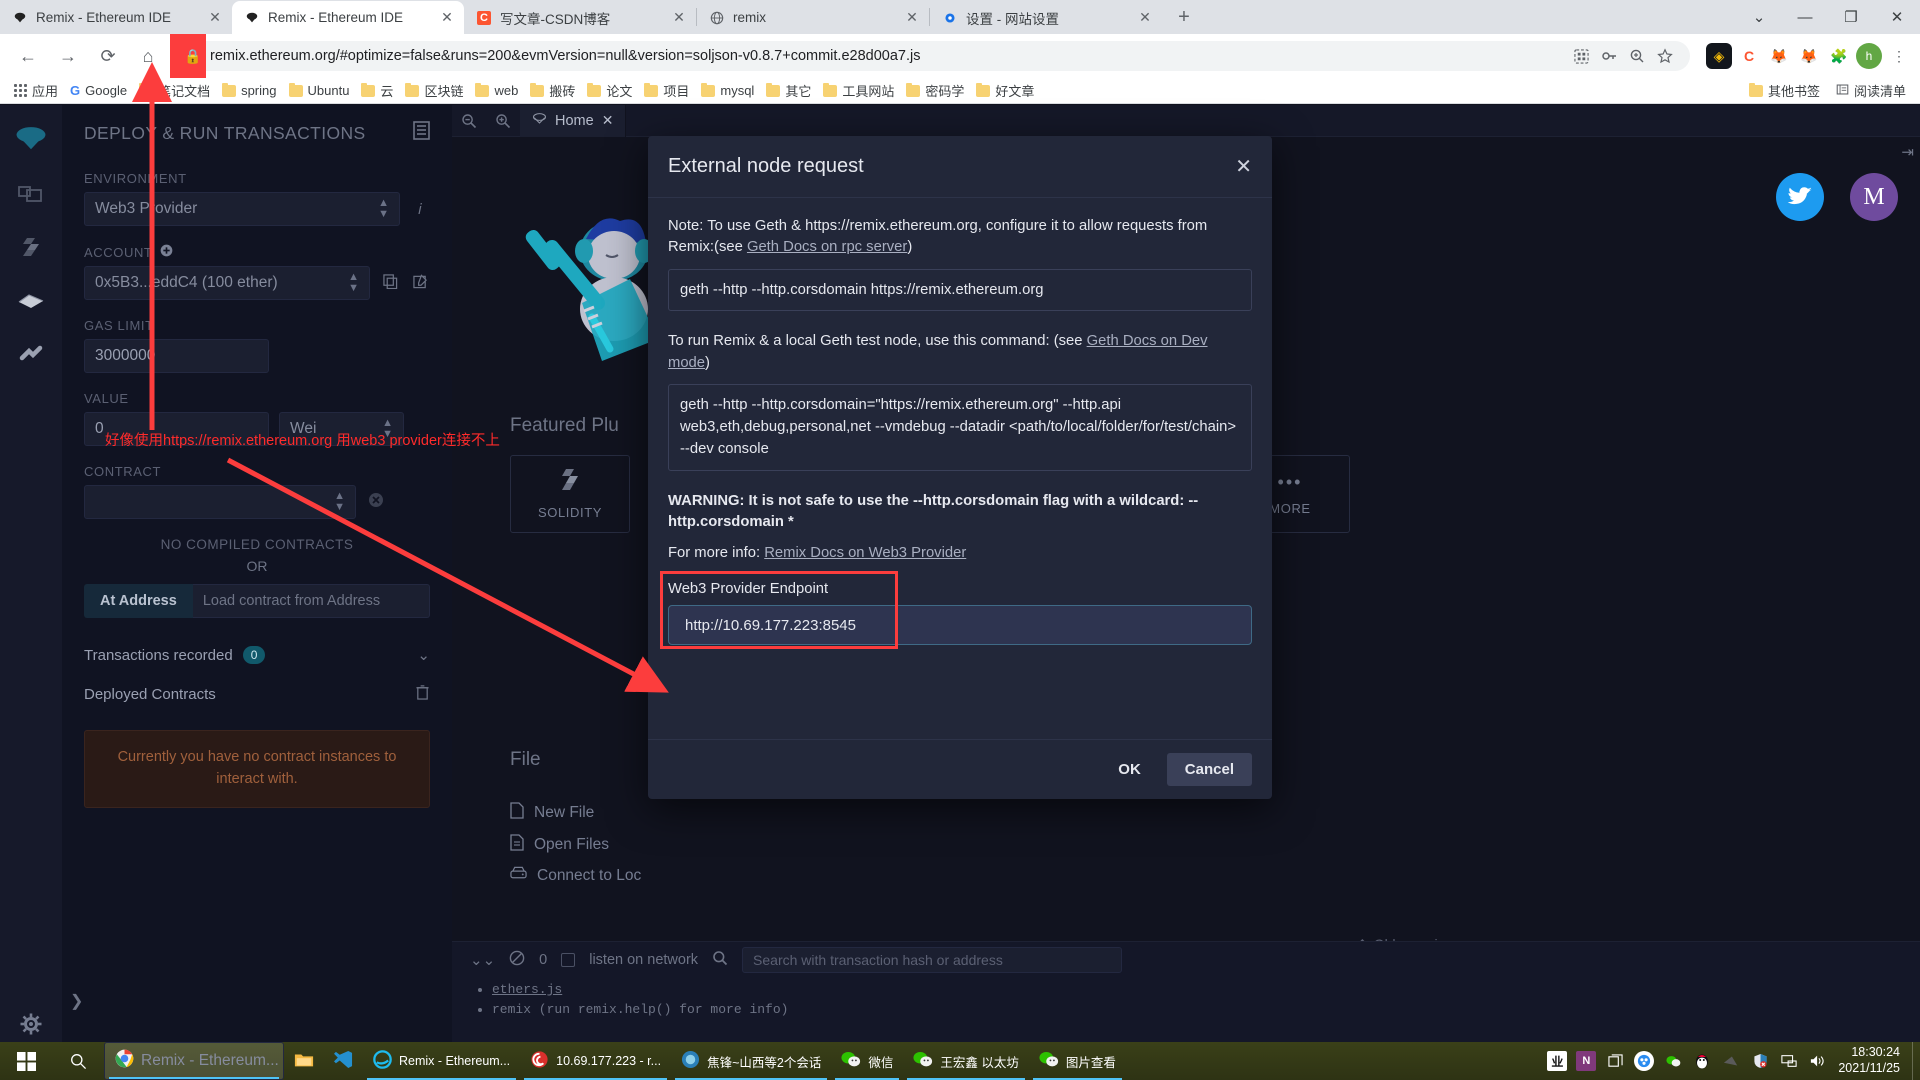 The width and height of the screenshot is (1920, 1080). Describe the element at coordinates (1209, 769) in the screenshot. I see `cancel-button: Cancel` at that location.